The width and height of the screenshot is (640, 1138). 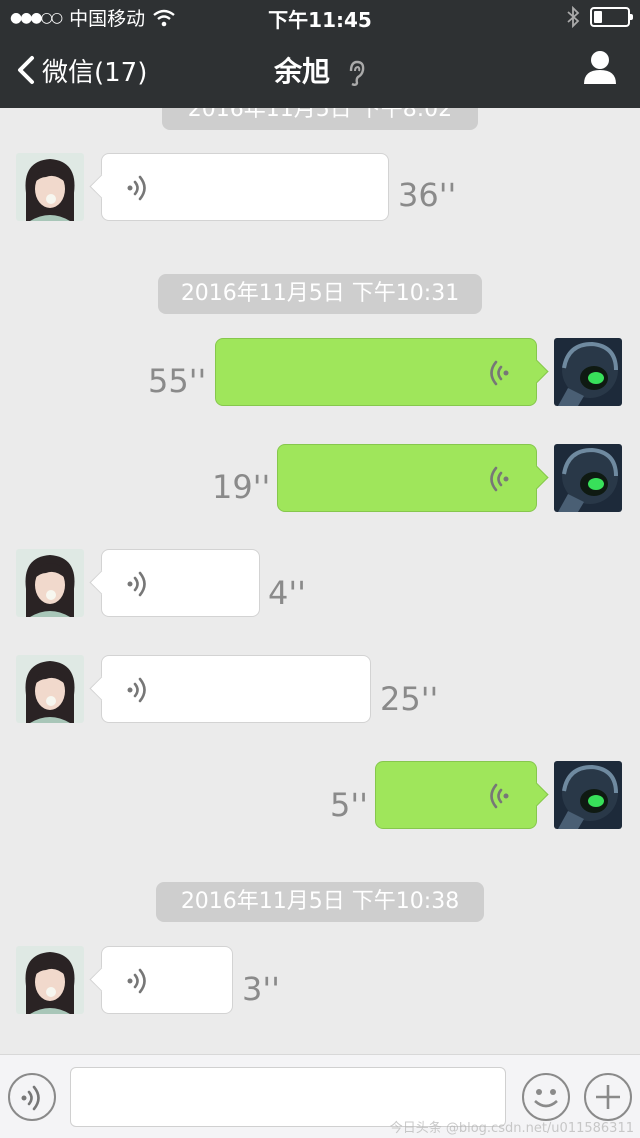 I want to click on top-bar: ●●●○○ 中国移动 下午11:45 微信(17) 余旭, so click(x=320, y=54).